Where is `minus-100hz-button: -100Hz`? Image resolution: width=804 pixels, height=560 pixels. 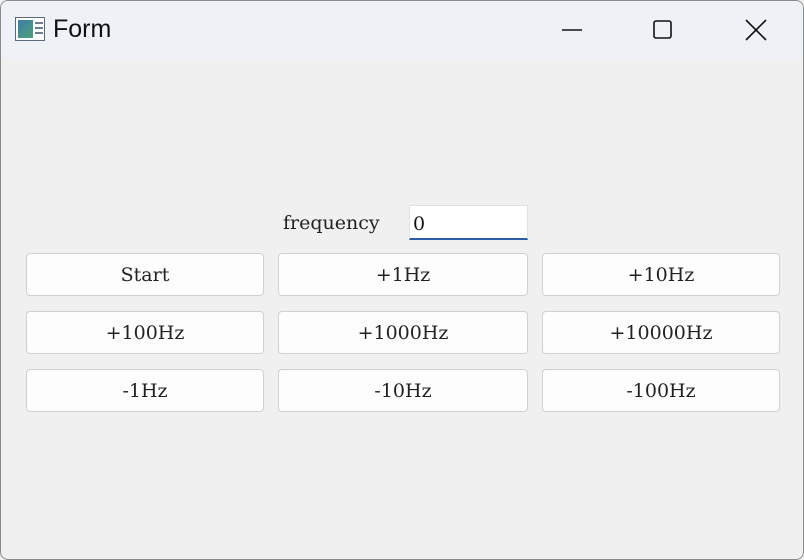 minus-100hz-button: -100Hz is located at coordinates (661, 390).